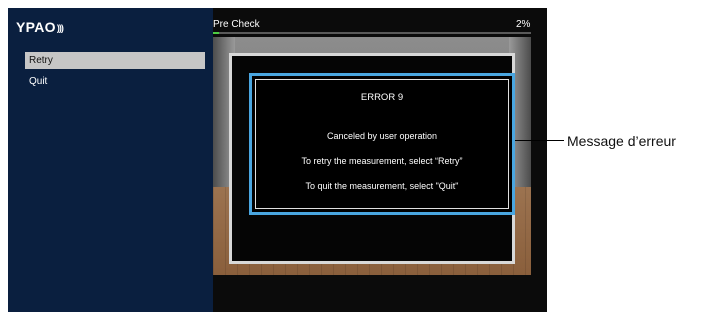 Image resolution: width=708 pixels, height=315 pixels. I want to click on progress-fill, so click(216, 33).